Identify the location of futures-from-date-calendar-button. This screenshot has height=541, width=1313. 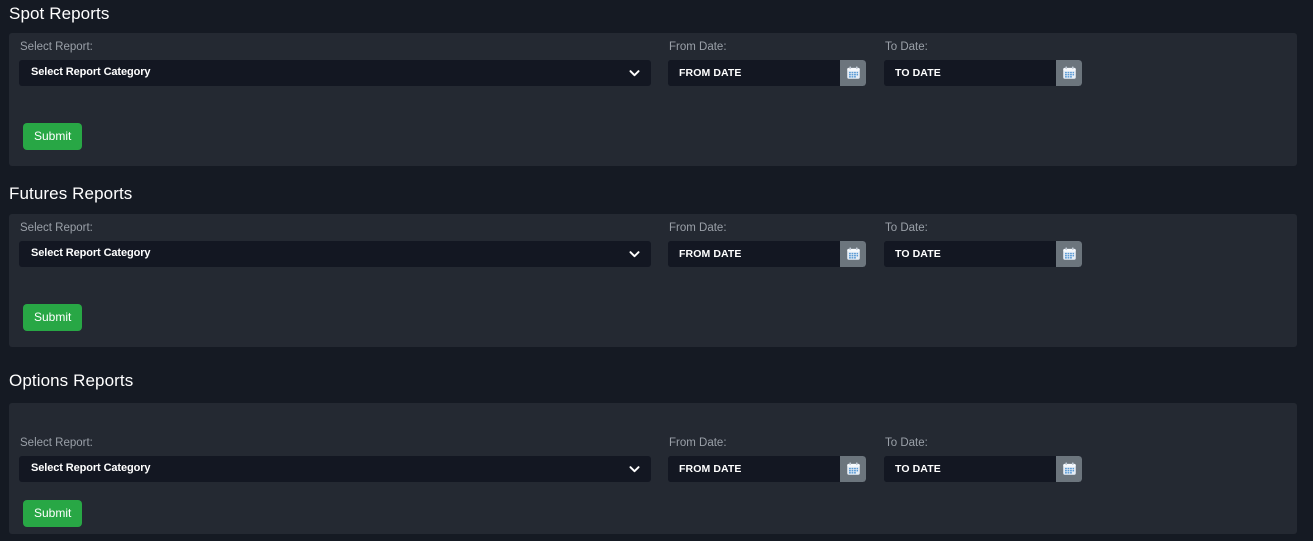
(853, 253).